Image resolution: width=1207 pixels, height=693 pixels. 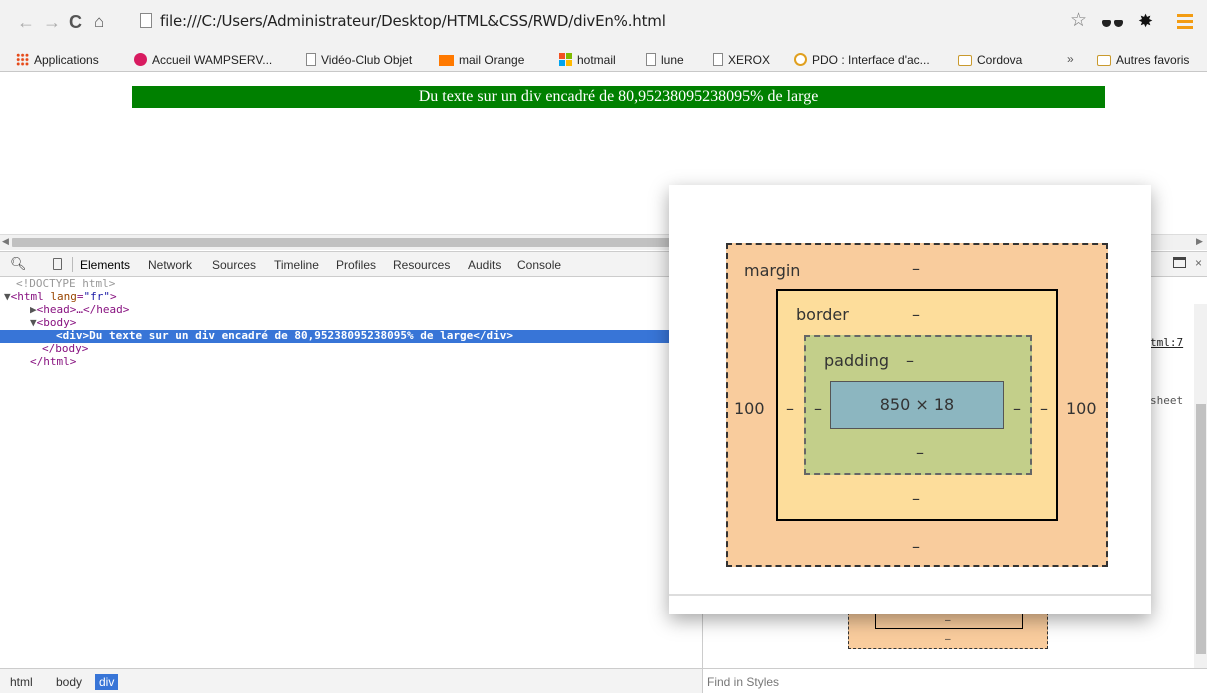 What do you see at coordinates (99, 22) in the screenshot?
I see `home-icon: ⌂` at bounding box center [99, 22].